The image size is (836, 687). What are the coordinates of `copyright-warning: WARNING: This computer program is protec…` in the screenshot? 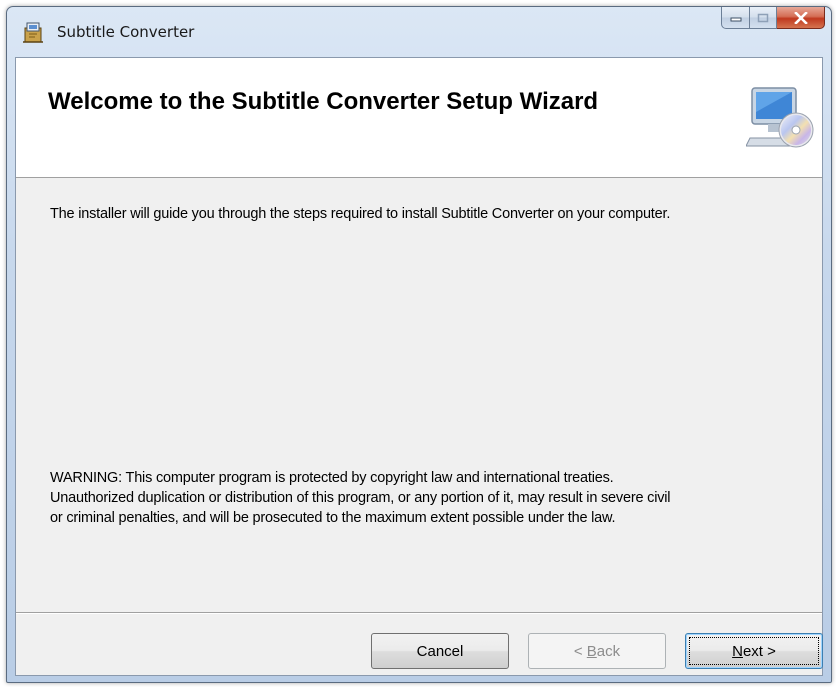 It's located at (430, 498).